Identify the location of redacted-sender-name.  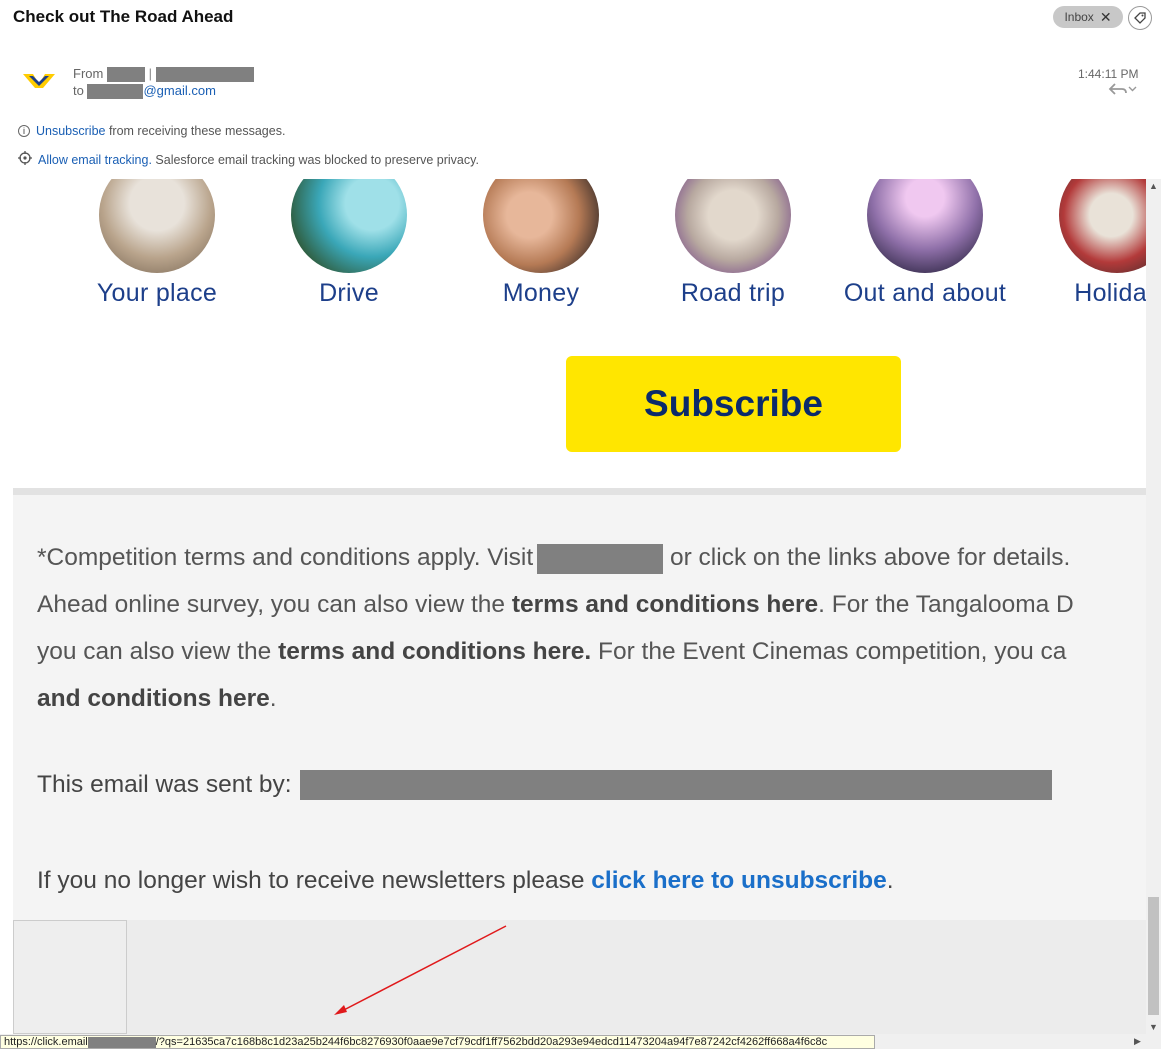
(125, 75).